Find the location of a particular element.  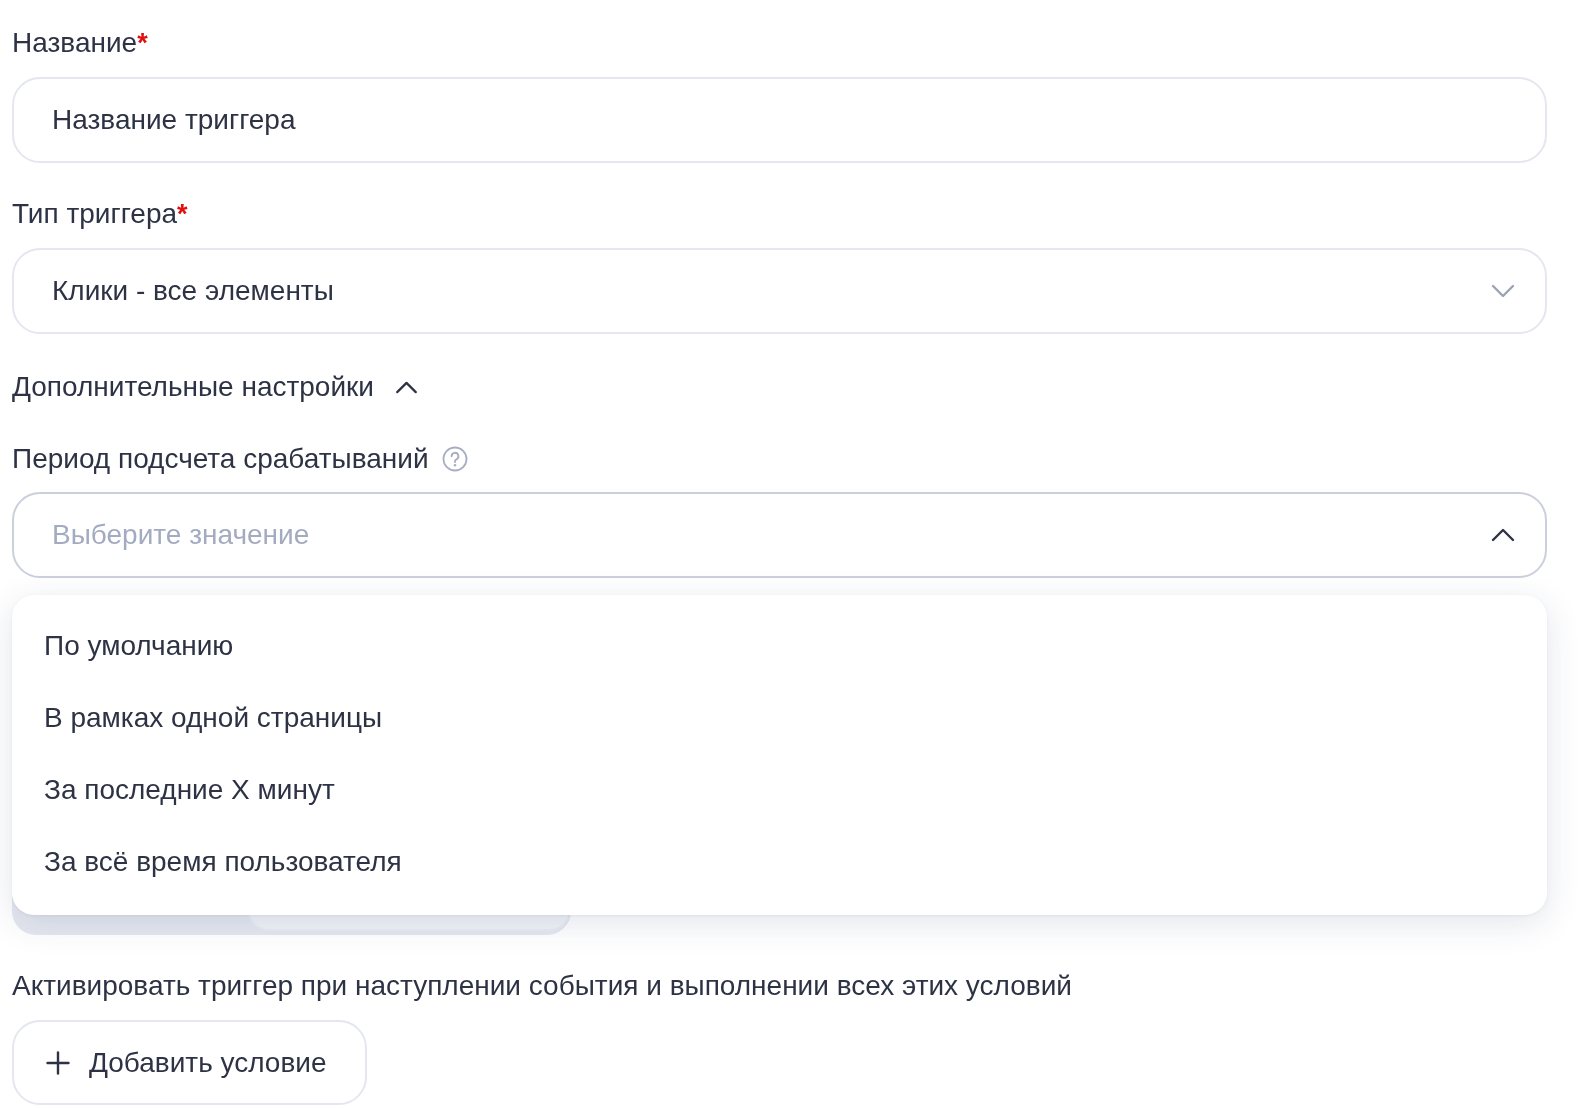

field-label: Период подсчета срабатываний is located at coordinates (220, 459).